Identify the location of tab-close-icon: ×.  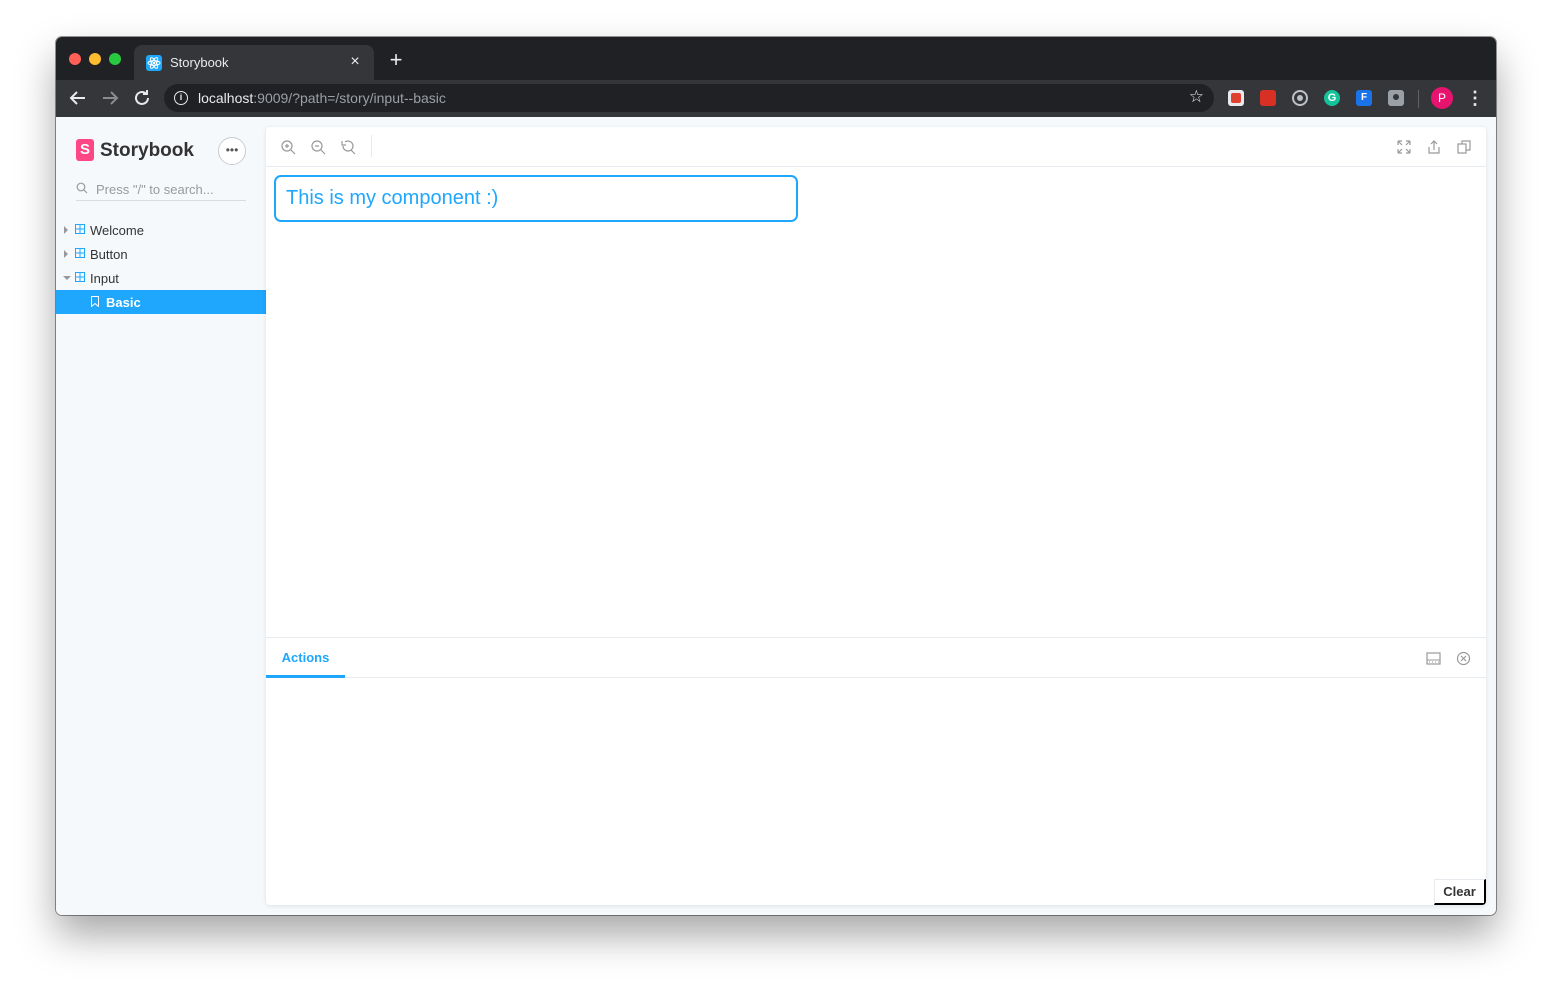
(355, 62).